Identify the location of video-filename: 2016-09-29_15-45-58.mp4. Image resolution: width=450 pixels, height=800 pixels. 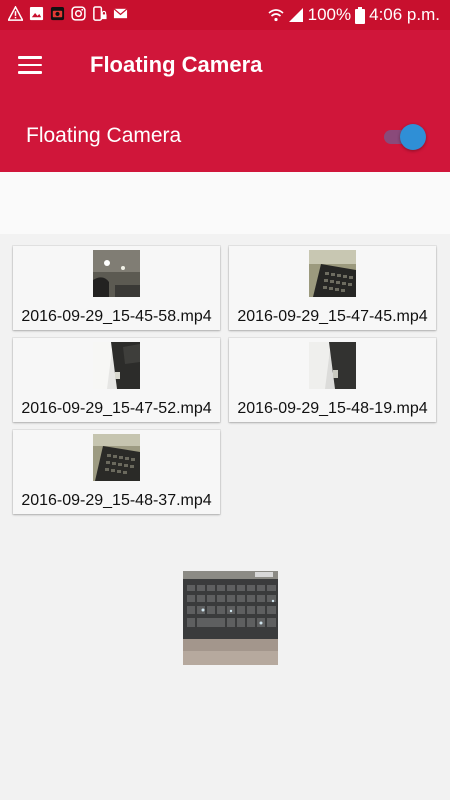
(116, 316).